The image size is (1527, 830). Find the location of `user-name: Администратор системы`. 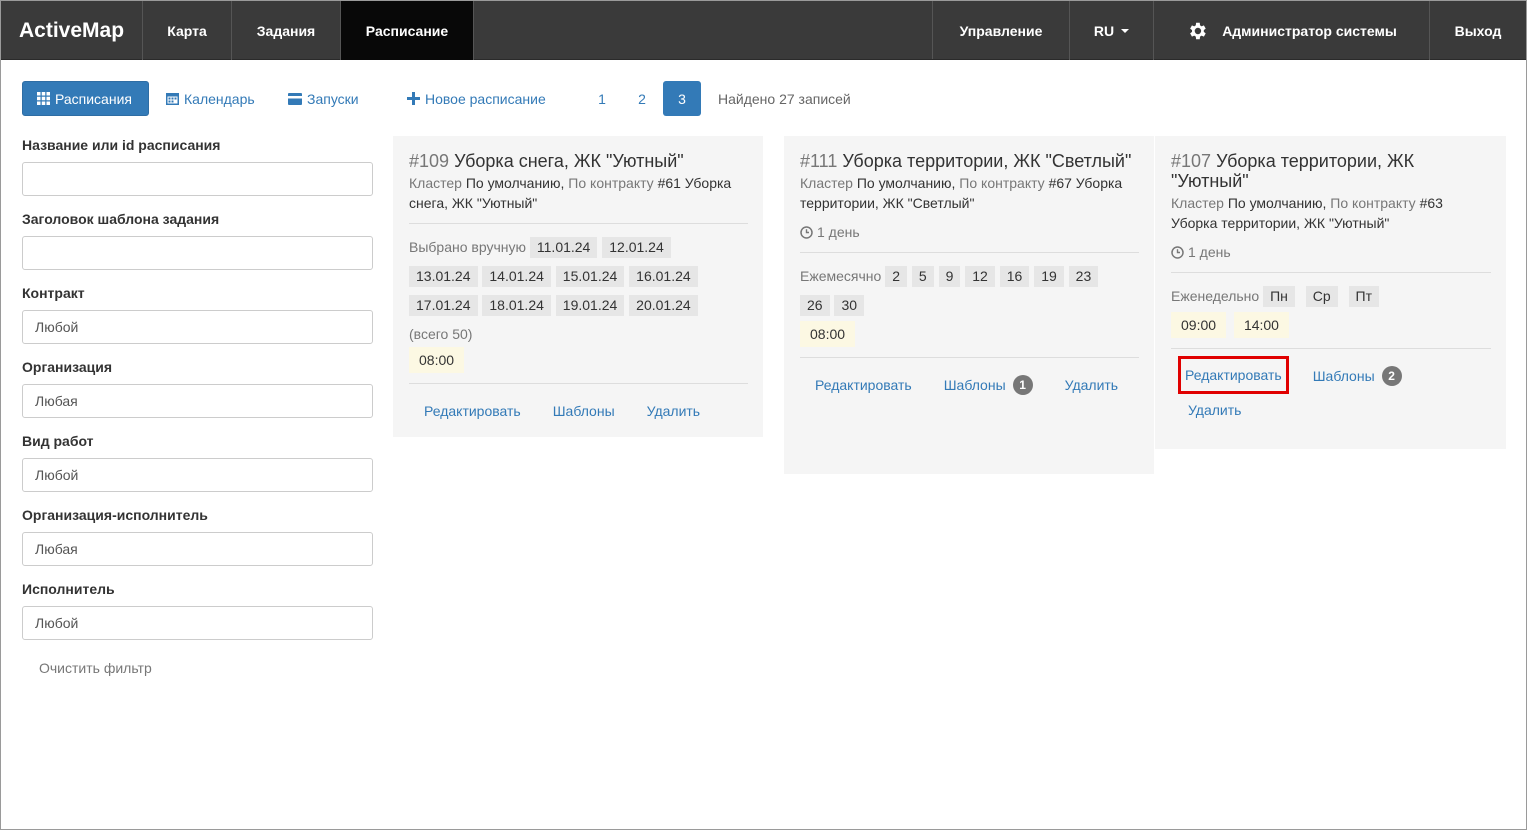

user-name: Администратор системы is located at coordinates (1309, 30).